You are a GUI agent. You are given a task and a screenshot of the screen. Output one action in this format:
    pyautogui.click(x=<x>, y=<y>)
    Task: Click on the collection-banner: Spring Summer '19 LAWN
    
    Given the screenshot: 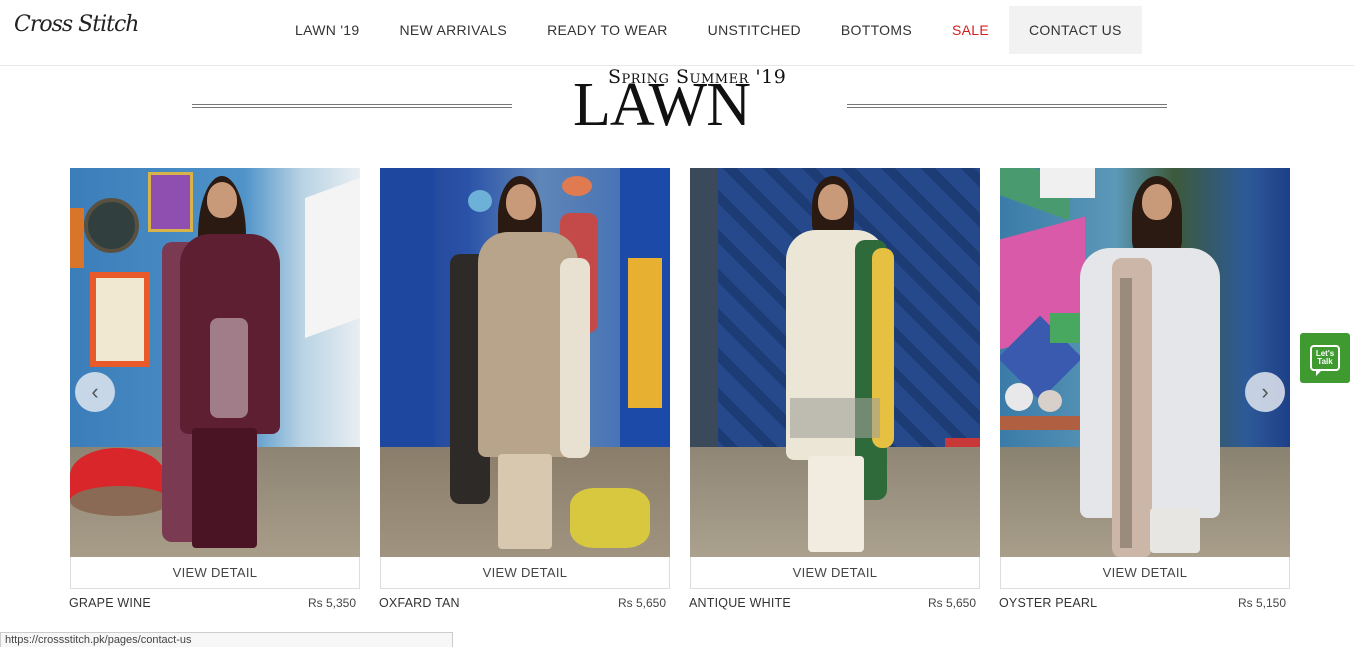 What is the action you would take?
    pyautogui.click(x=677, y=106)
    